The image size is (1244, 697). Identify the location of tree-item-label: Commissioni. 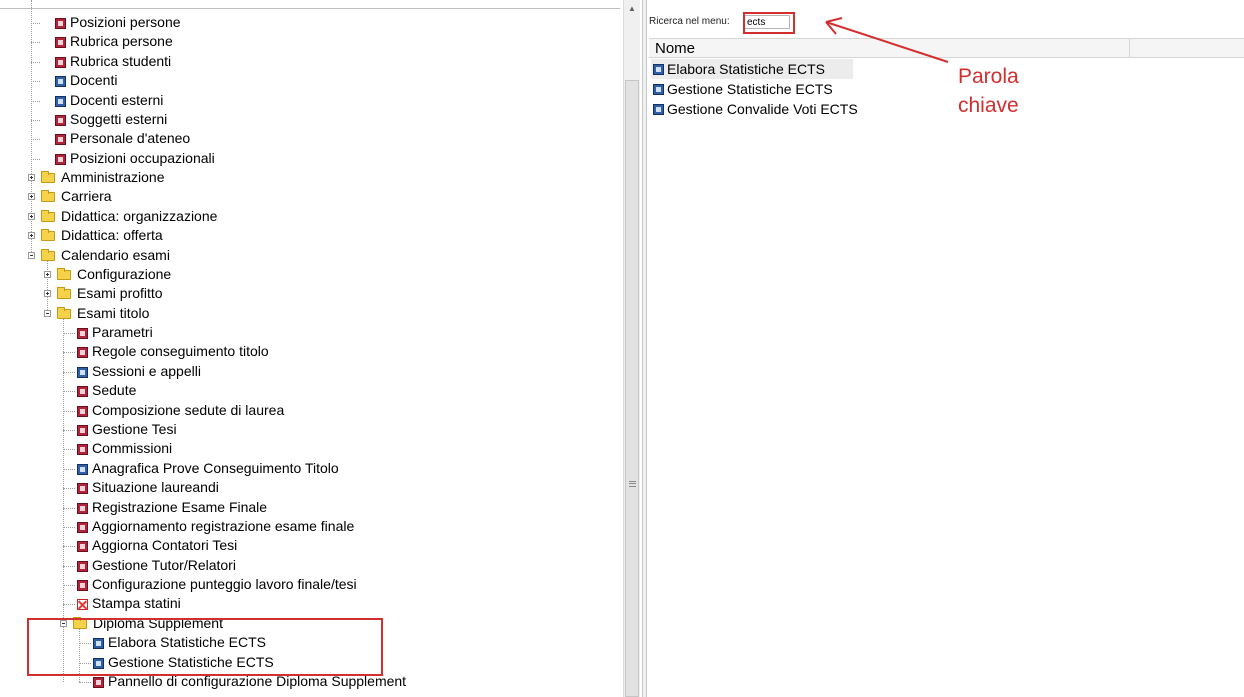
(132, 448).